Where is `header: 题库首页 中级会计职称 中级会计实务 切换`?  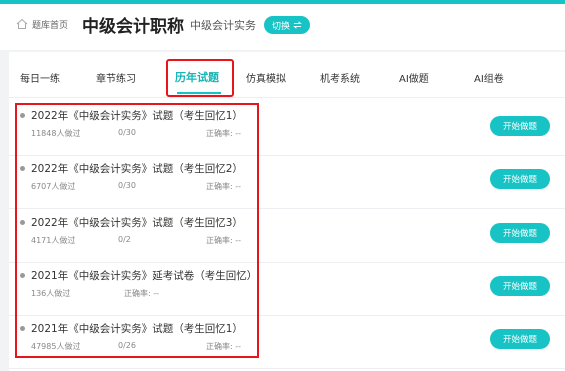
header: 题库首页 中级会计职称 中级会计实务 切换 is located at coordinates (282, 27).